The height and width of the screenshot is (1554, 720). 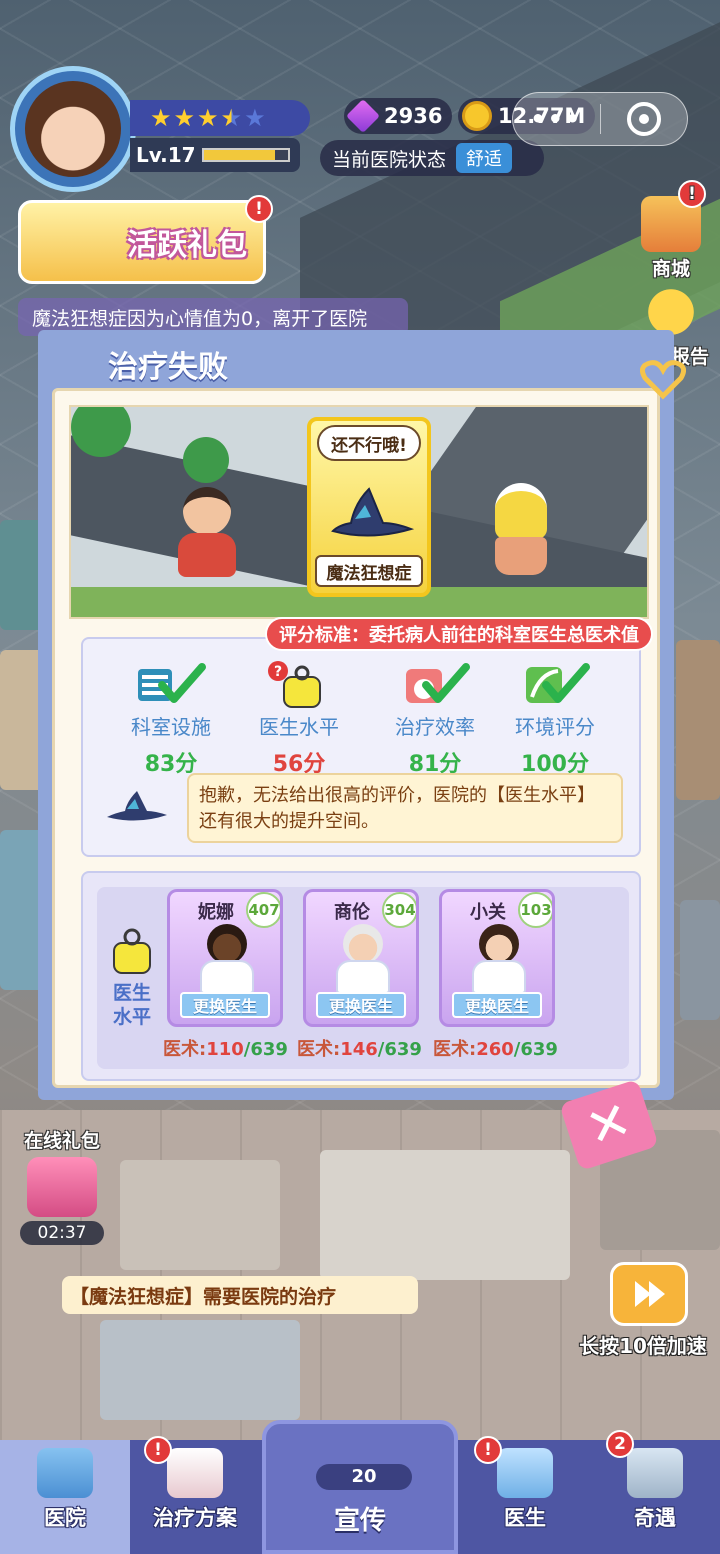 I want to click on shop-label: 商城, so click(x=670, y=269).